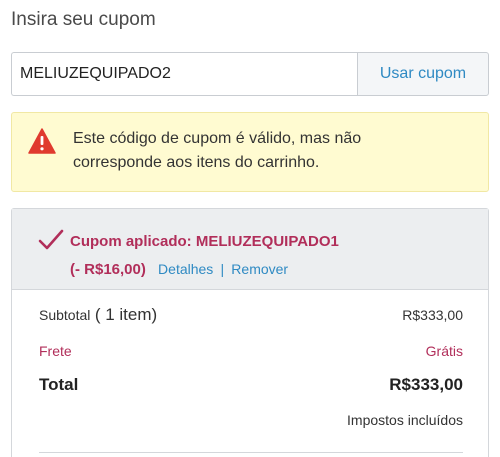  Describe the element at coordinates (444, 351) in the screenshot. I see `shipping-value: Grátis` at that location.